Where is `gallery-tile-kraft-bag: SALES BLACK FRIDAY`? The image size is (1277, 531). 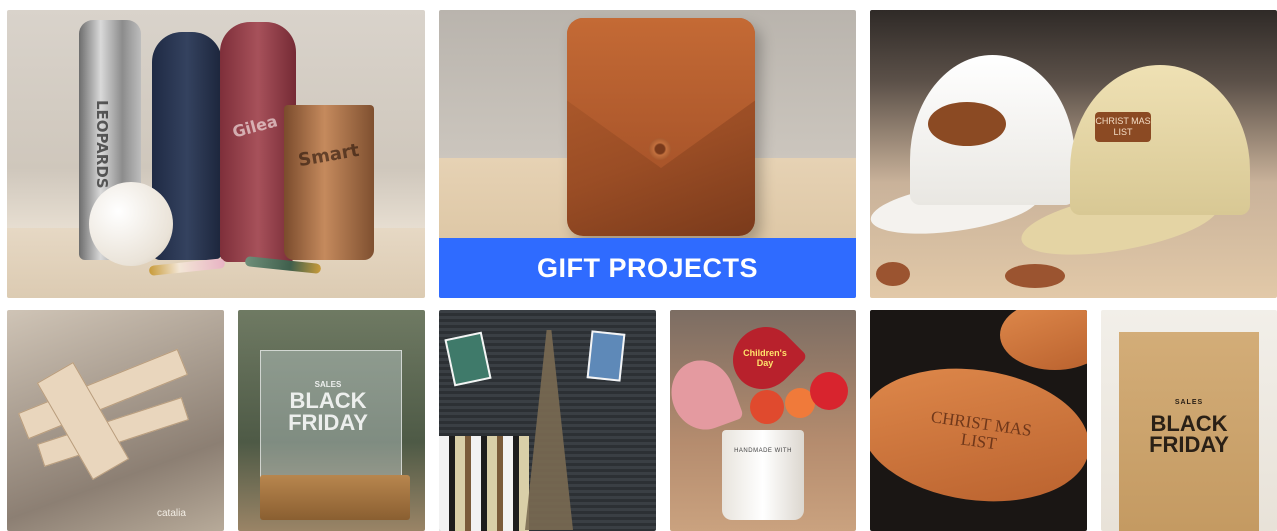 gallery-tile-kraft-bag: SALES BLACK FRIDAY is located at coordinates (1189, 420).